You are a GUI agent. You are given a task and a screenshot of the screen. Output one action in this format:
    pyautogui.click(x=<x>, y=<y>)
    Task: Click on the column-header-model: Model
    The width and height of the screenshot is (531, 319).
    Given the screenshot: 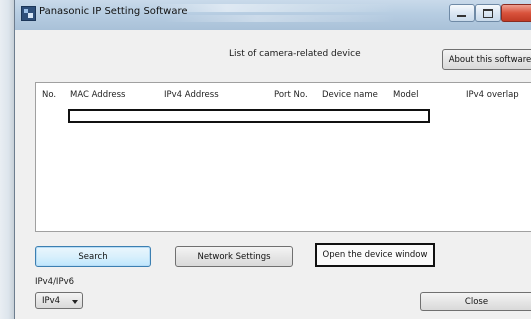 What is the action you would take?
    pyautogui.click(x=406, y=95)
    